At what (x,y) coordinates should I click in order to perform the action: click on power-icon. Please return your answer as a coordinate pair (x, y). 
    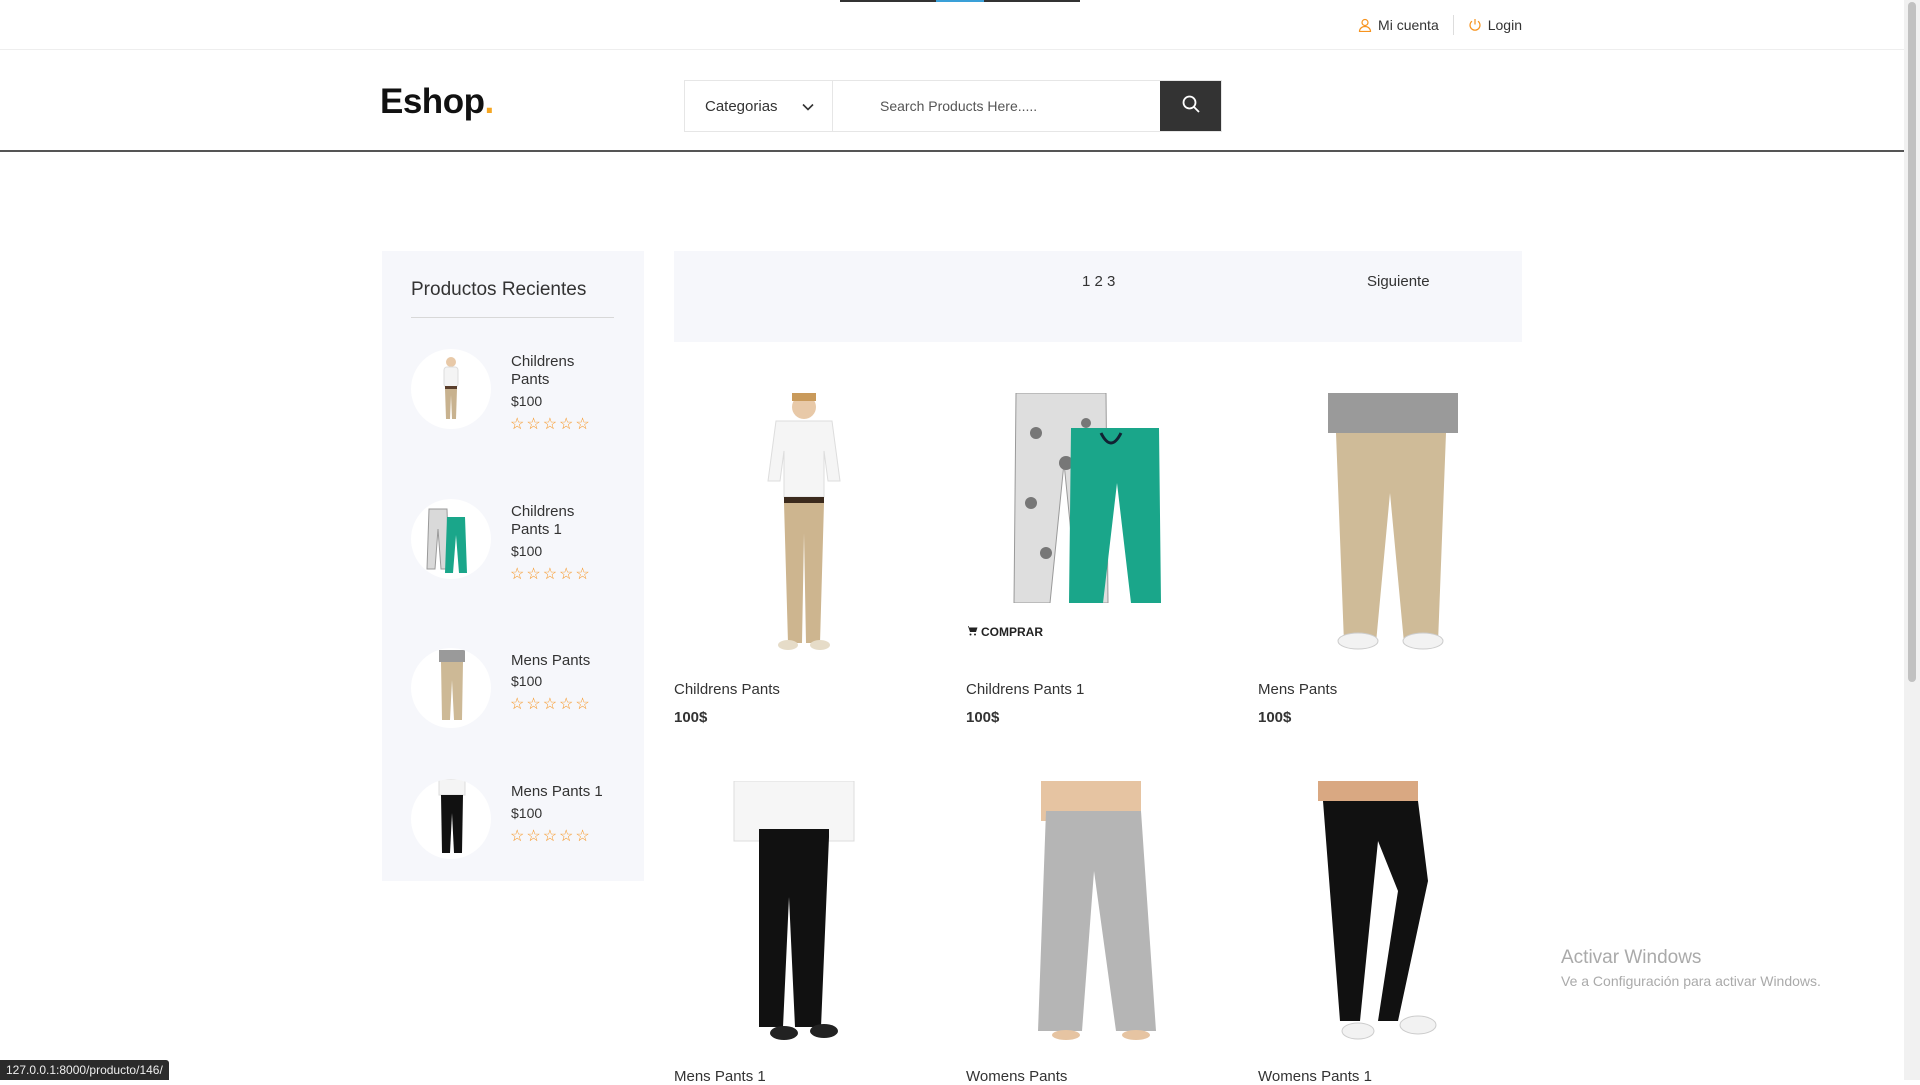
    Looking at the image, I should click on (1475, 25).